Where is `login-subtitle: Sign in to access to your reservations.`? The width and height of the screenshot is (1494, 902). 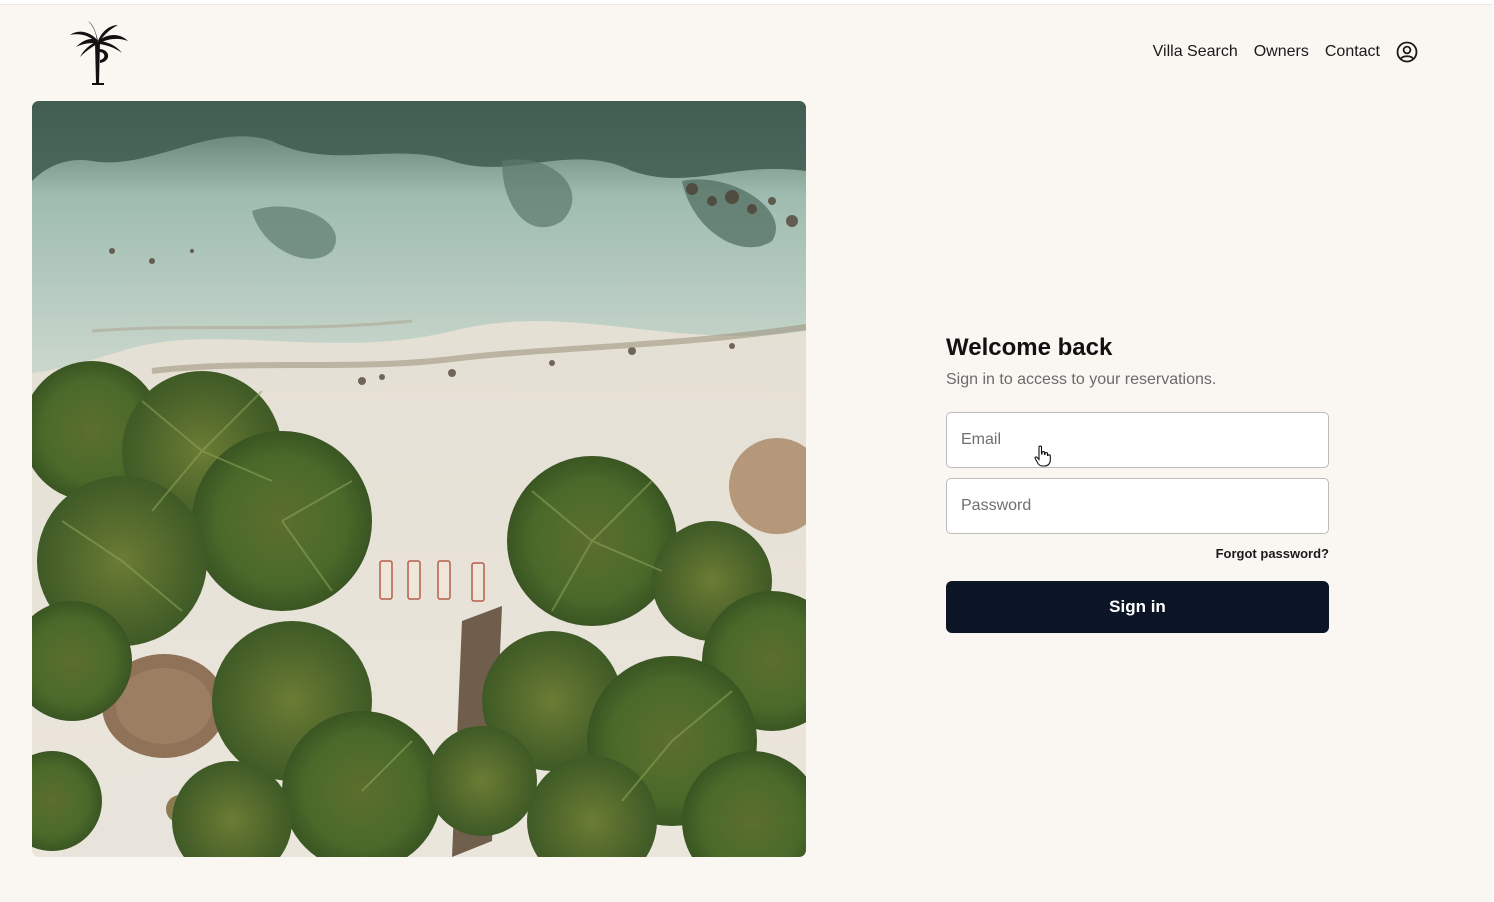
login-subtitle: Sign in to access to your reservations. is located at coordinates (1081, 379).